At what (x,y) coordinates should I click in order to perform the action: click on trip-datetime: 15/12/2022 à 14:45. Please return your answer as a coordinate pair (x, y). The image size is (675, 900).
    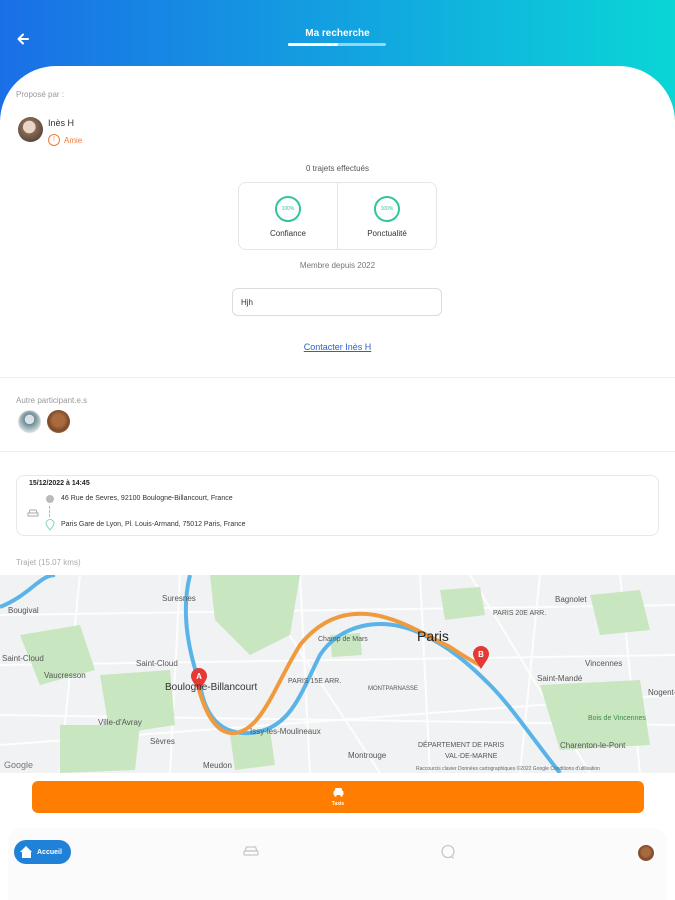
    Looking at the image, I should click on (59, 483).